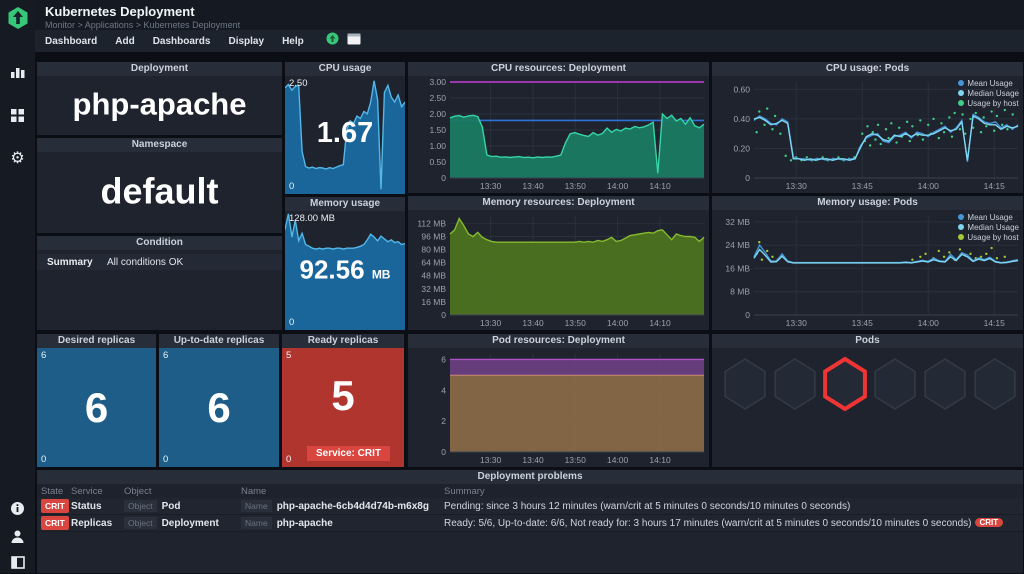 The width and height of the screenshot is (1024, 574). Describe the element at coordinates (219, 341) in the screenshot. I see `panel-uptodate-replicas-title: Up-to-date replicas` at that location.